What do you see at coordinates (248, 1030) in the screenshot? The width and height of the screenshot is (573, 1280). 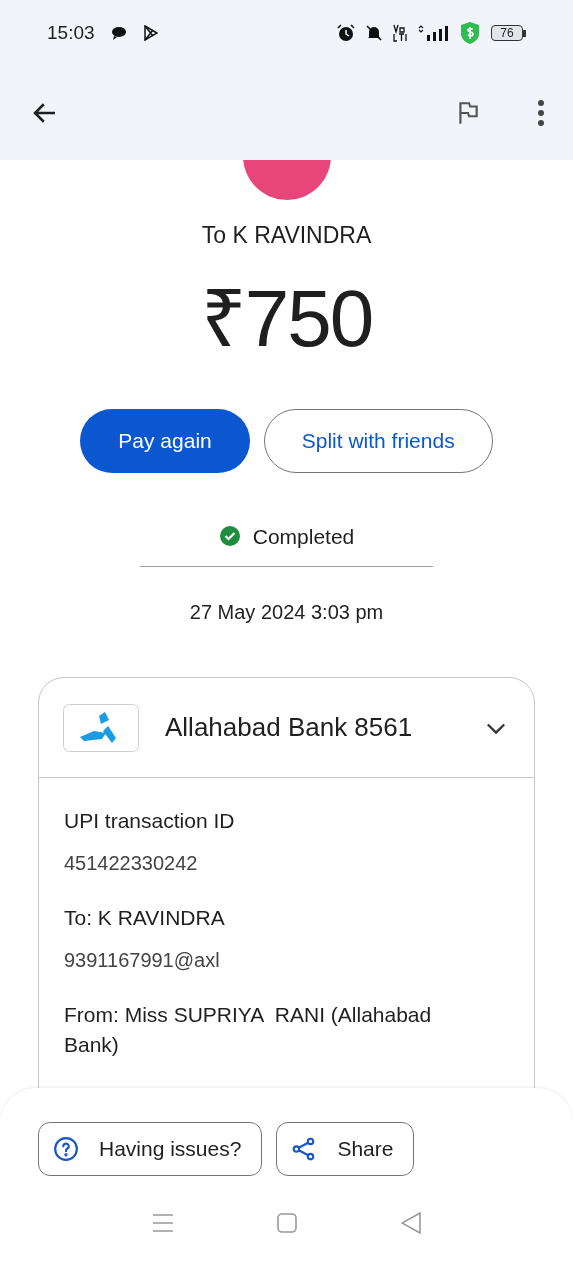 I see `detail-label: From: Miss SUPRIYA RANI (Allahabad Bank)` at bounding box center [248, 1030].